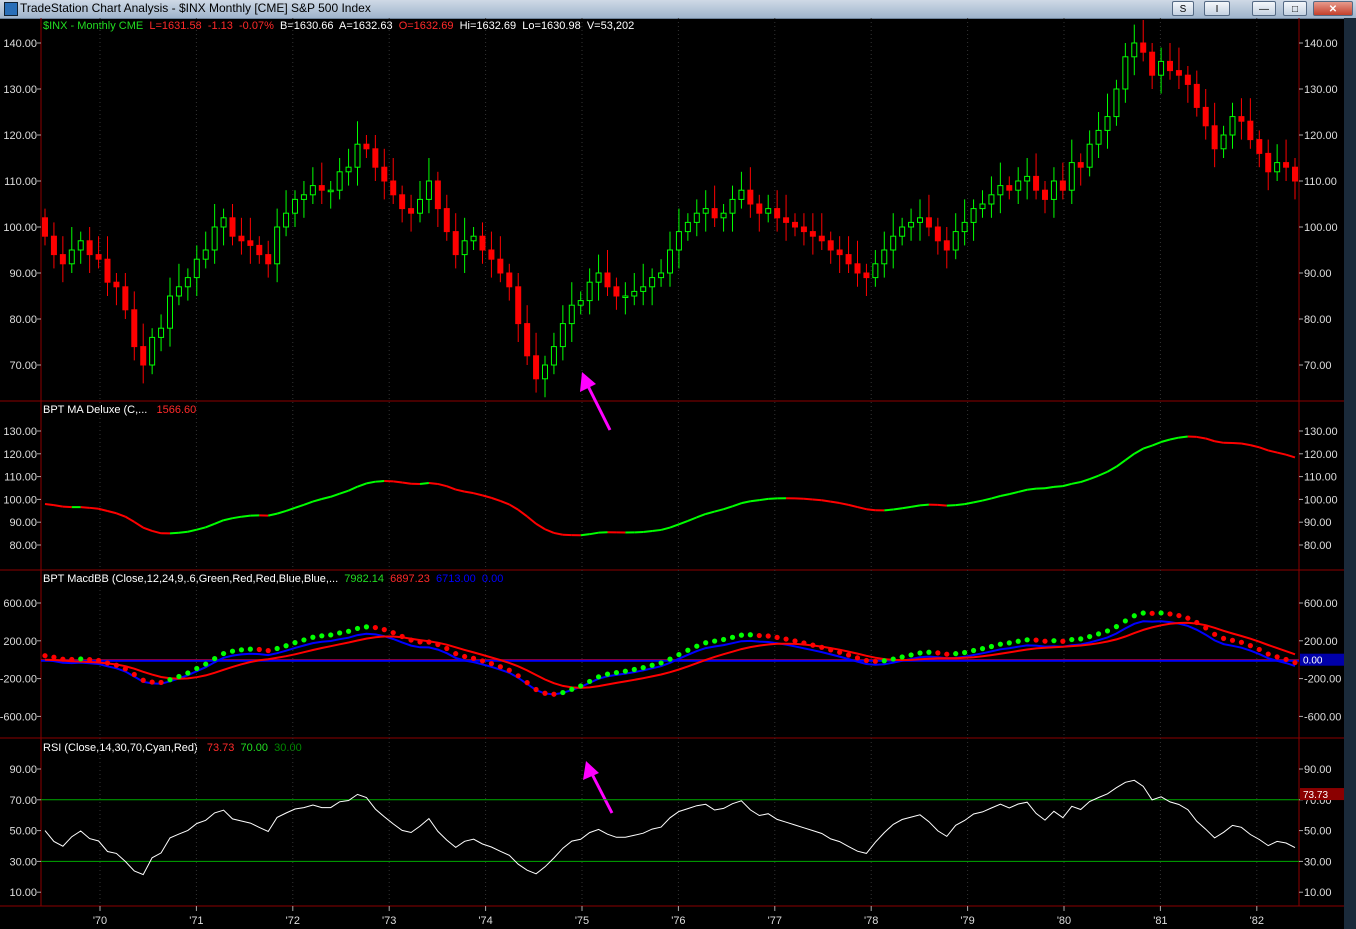 The height and width of the screenshot is (929, 1356). Describe the element at coordinates (1318, 366) in the screenshot. I see `price-axis-label-right: 70.00` at that location.